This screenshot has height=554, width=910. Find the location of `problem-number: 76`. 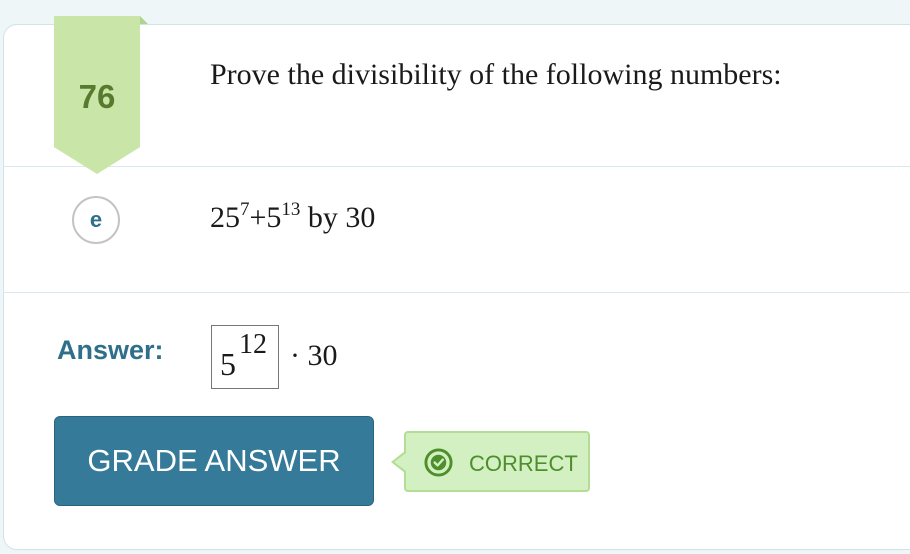

problem-number: 76 is located at coordinates (97, 96).